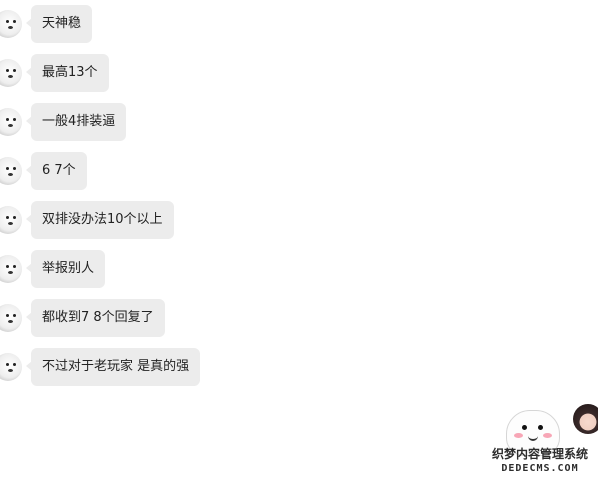 The height and width of the screenshot is (484, 598). I want to click on message-bubble: 最高13个, so click(67, 73).